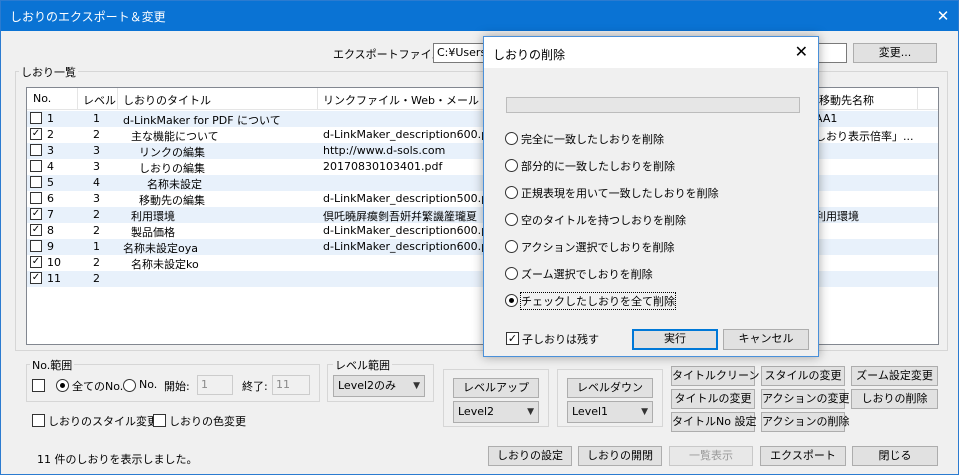  Describe the element at coordinates (651, 52) in the screenshot. I see `dialog-title-bar: しおりの削除 ✕` at that location.